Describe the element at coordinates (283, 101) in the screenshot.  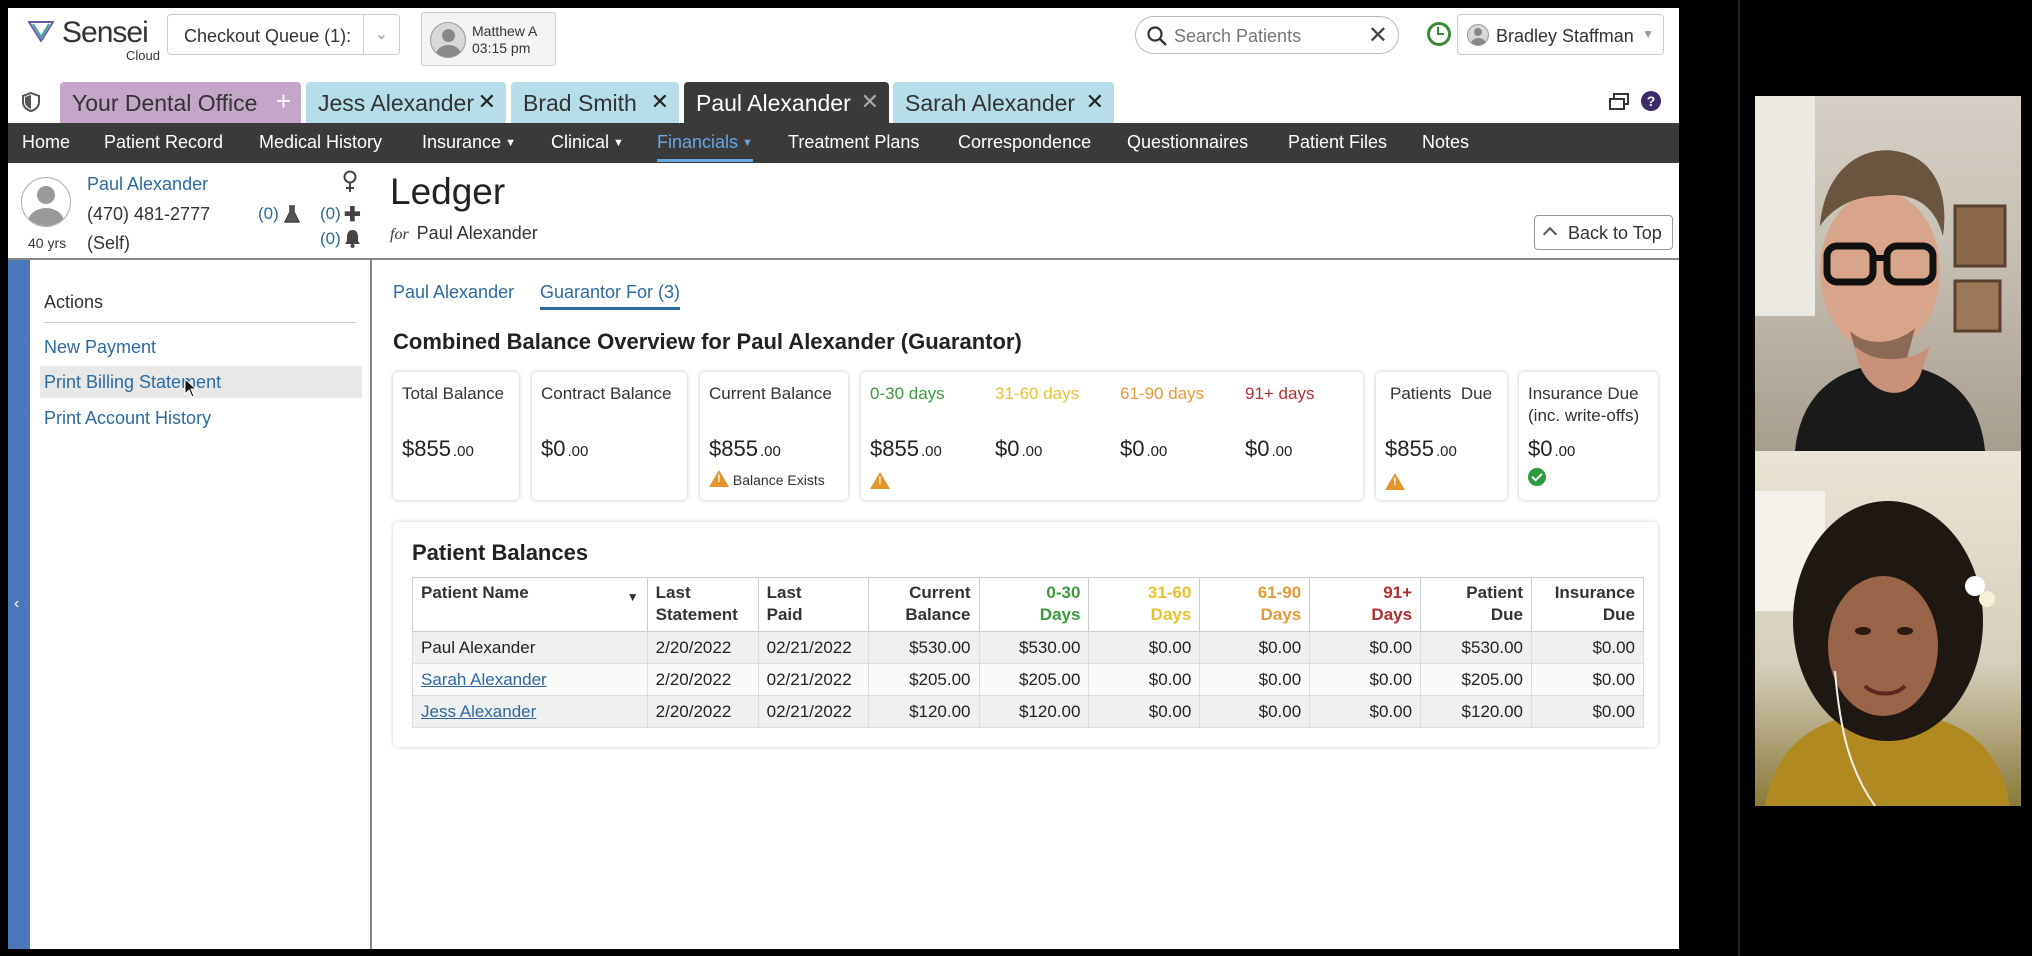
I see `add-icon: +` at that location.